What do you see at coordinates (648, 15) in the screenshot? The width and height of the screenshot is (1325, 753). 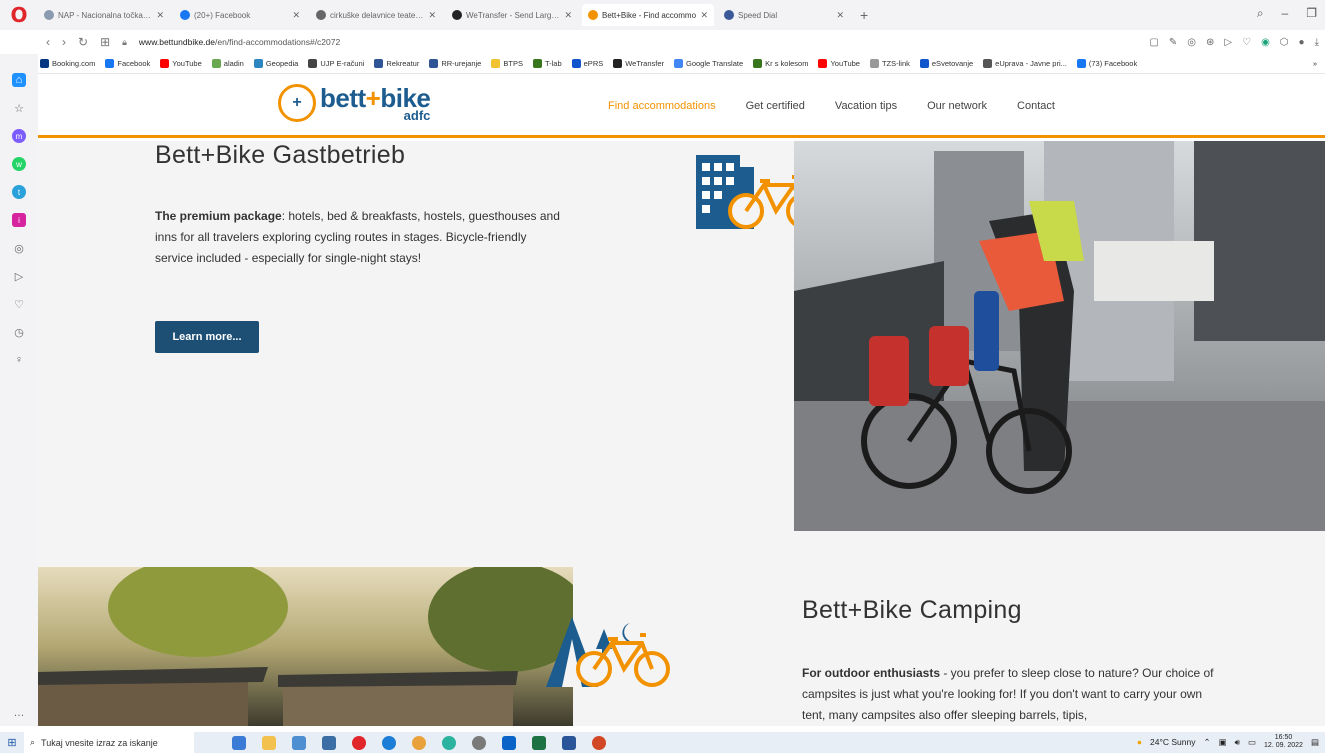 I see `browser-tab: Bett+Bike - Find accommo ✕` at bounding box center [648, 15].